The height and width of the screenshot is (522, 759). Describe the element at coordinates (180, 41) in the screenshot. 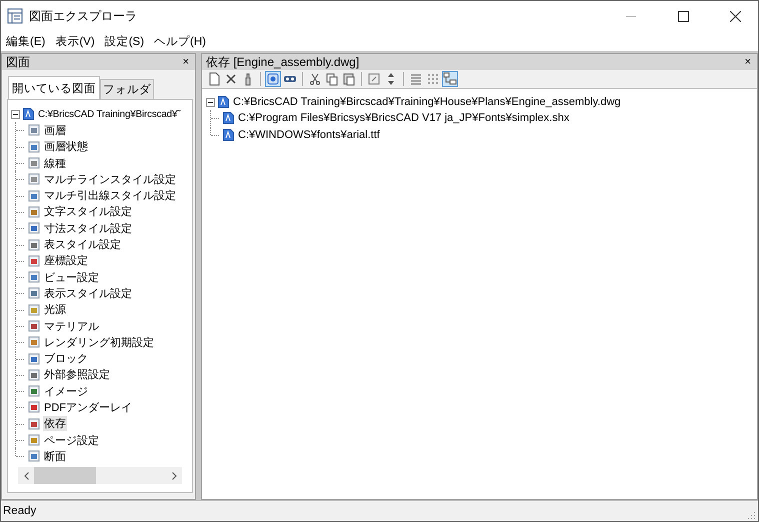

I see `menu-item: ヘルプ(H)` at that location.